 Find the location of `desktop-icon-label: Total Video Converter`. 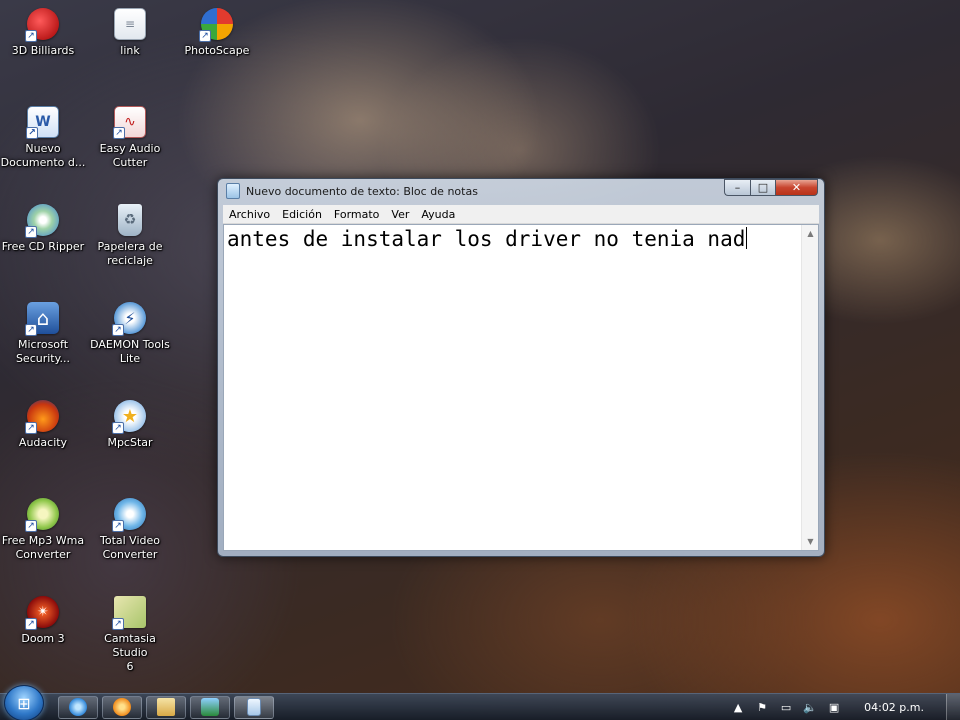

desktop-icon-label: Total Video Converter is located at coordinates (129, 547).